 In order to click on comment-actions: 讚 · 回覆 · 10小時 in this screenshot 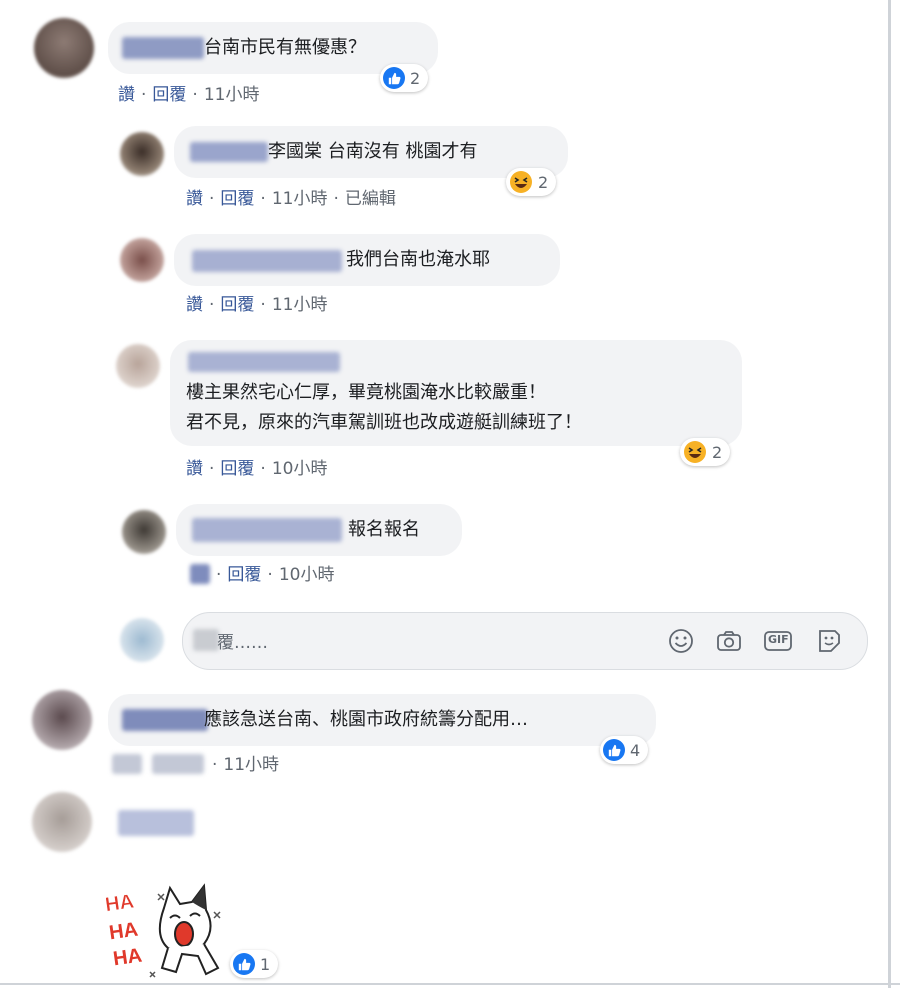, I will do `click(257, 469)`.